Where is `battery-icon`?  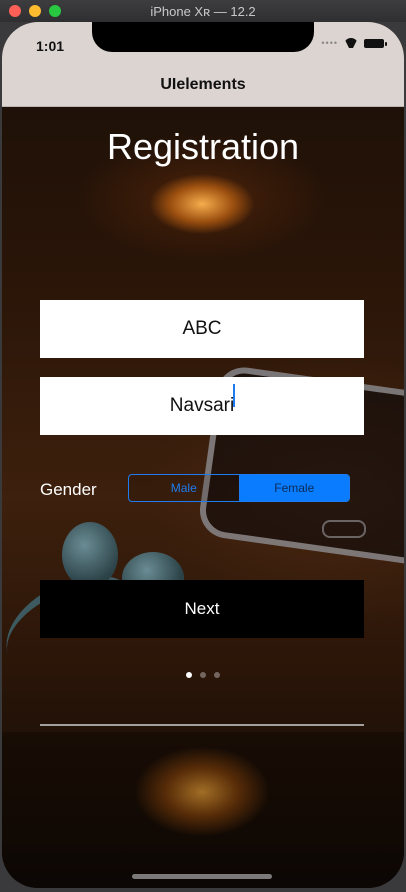 battery-icon is located at coordinates (375, 43).